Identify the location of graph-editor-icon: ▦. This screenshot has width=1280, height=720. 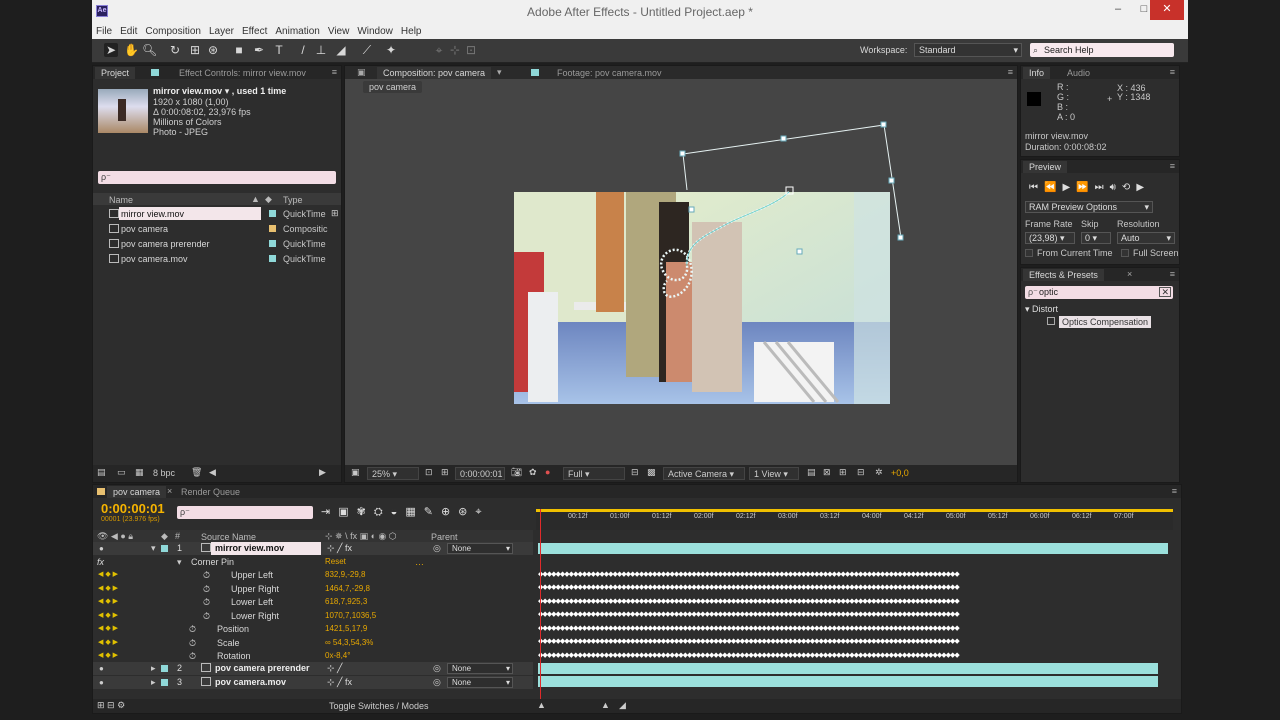
(414, 512).